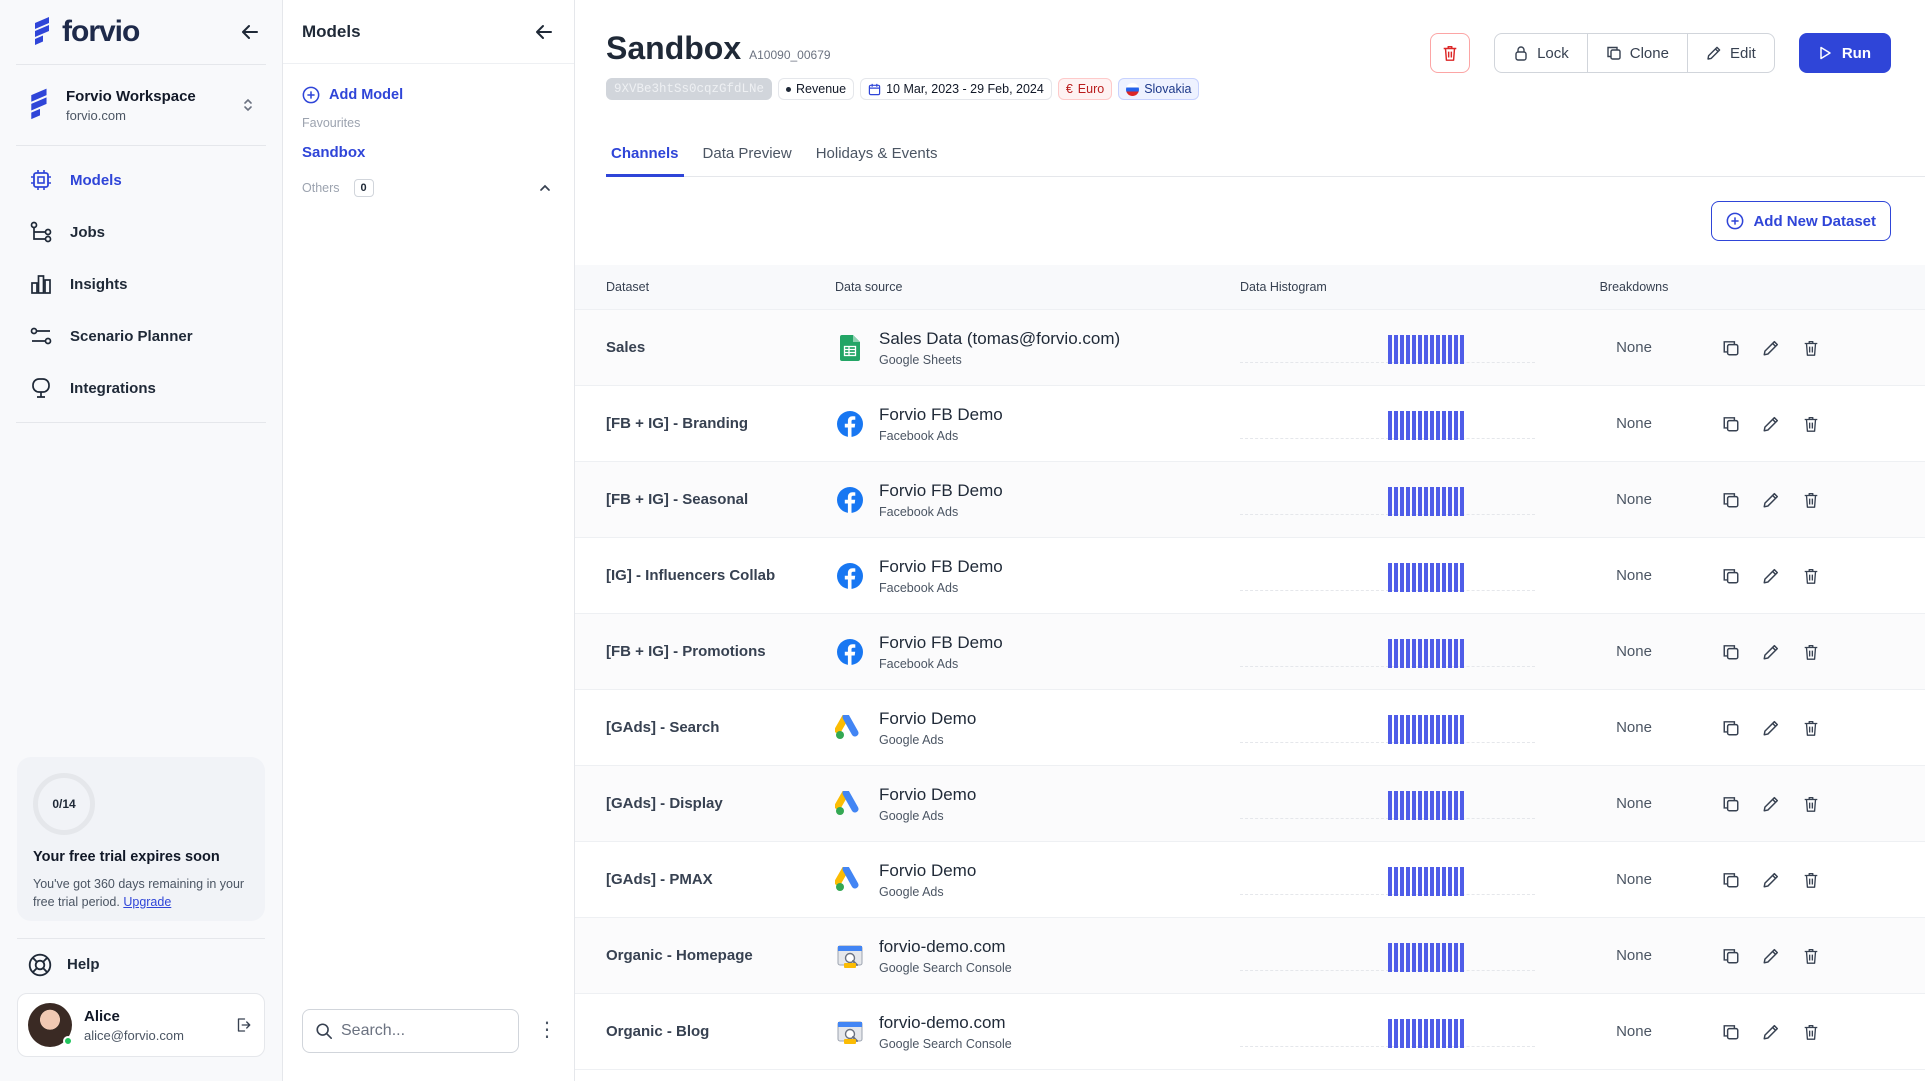  Describe the element at coordinates (1634, 651) in the screenshot. I see `breakdowns-value: None` at that location.